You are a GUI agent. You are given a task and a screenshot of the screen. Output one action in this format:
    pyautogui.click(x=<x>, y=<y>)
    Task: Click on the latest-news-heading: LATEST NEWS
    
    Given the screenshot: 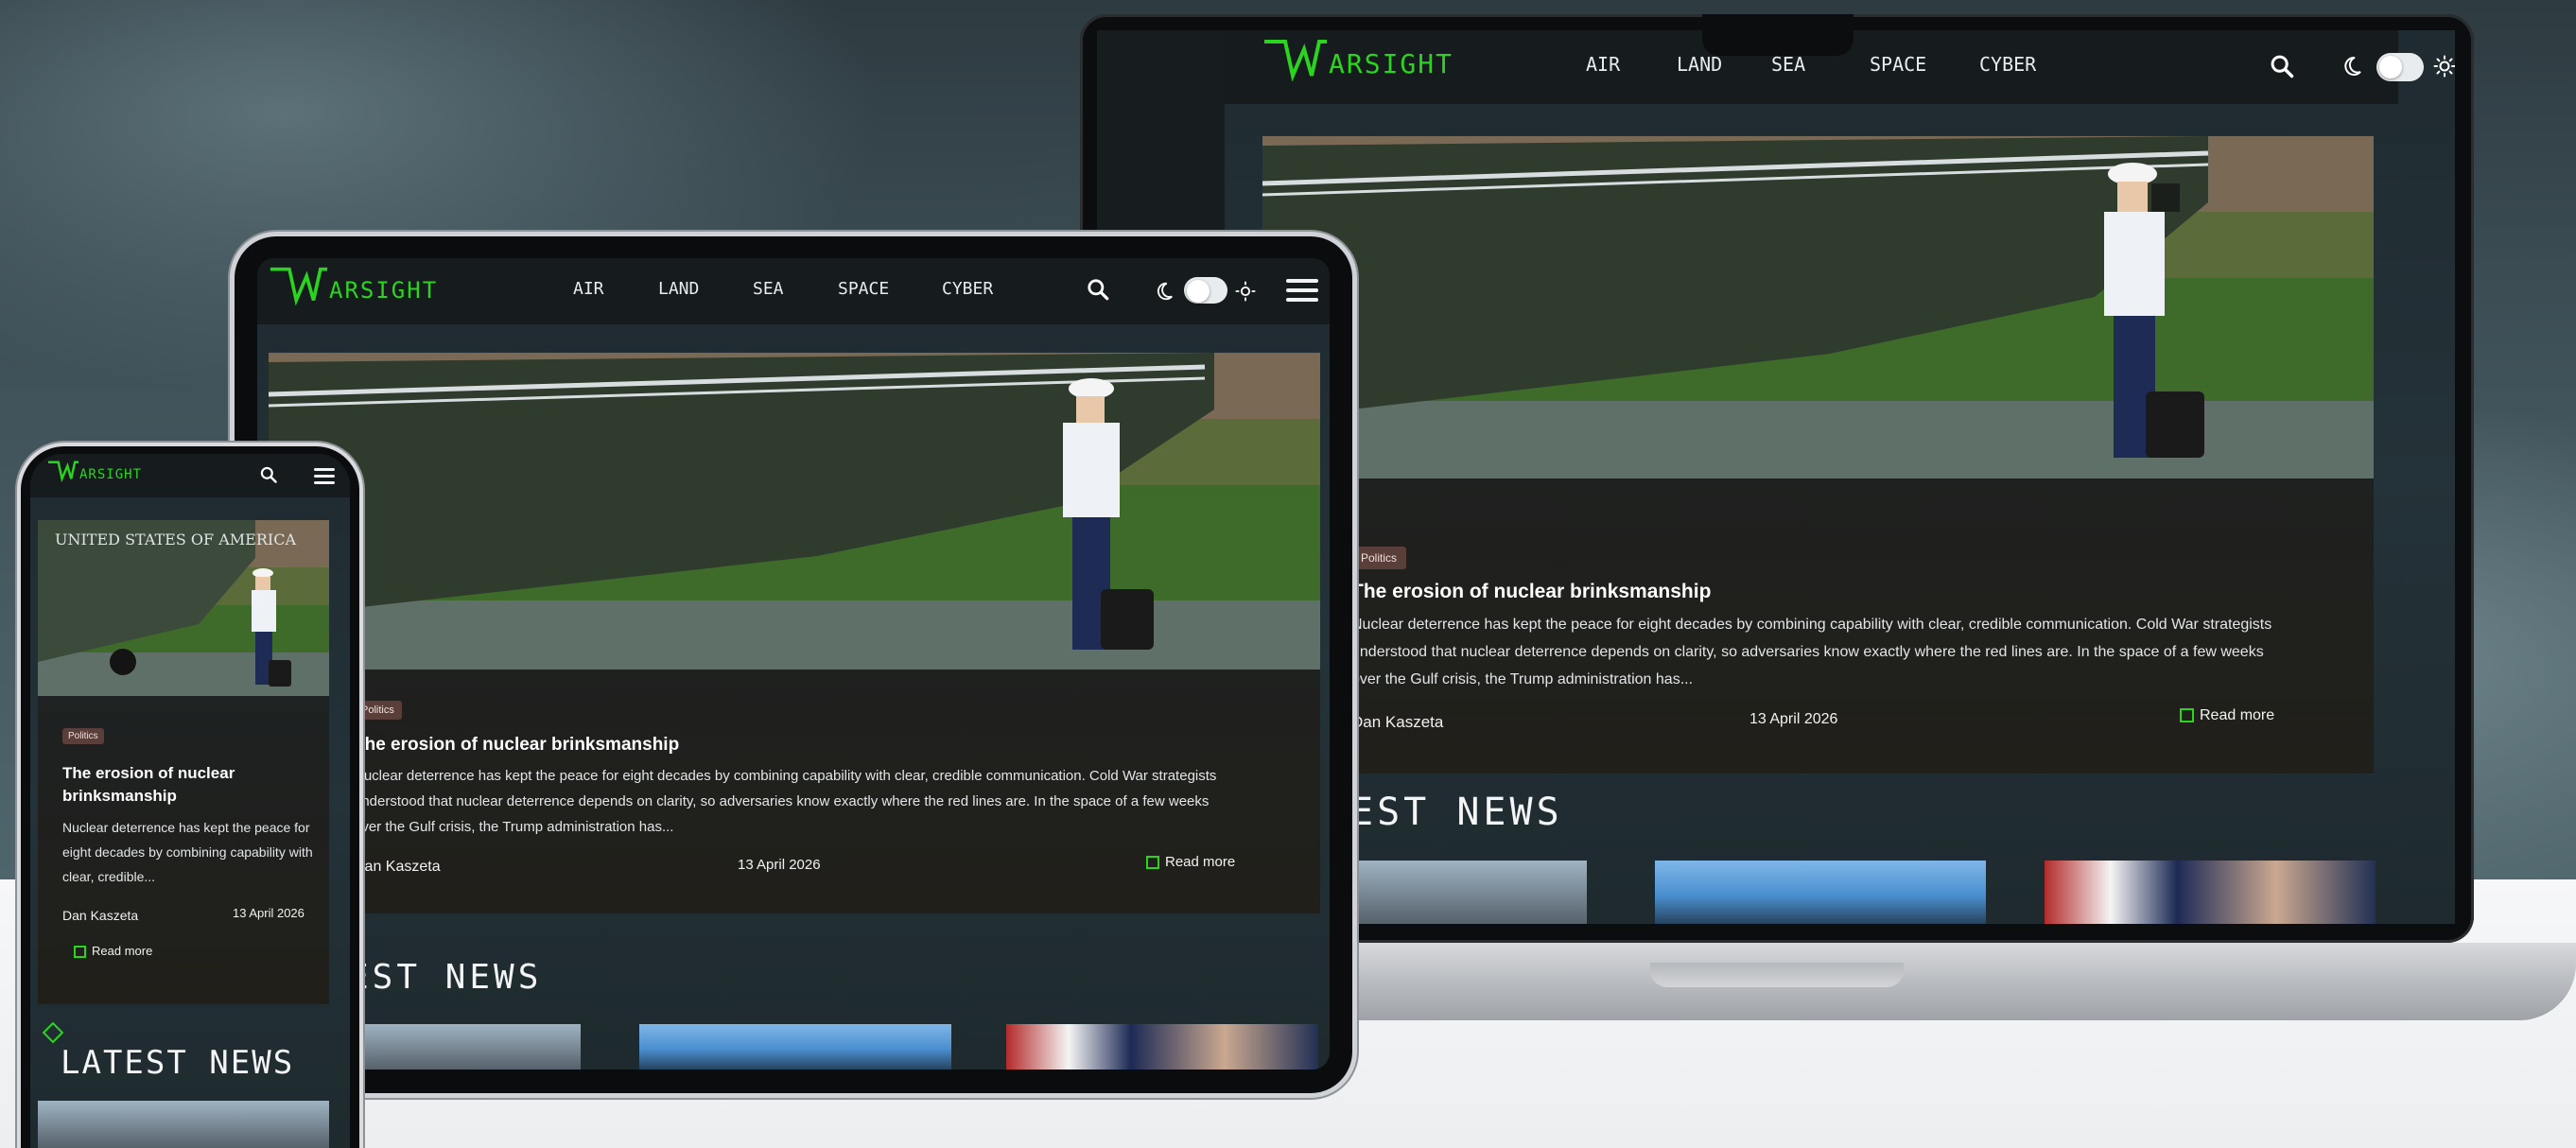 What is the action you would take?
    pyautogui.click(x=178, y=1063)
    